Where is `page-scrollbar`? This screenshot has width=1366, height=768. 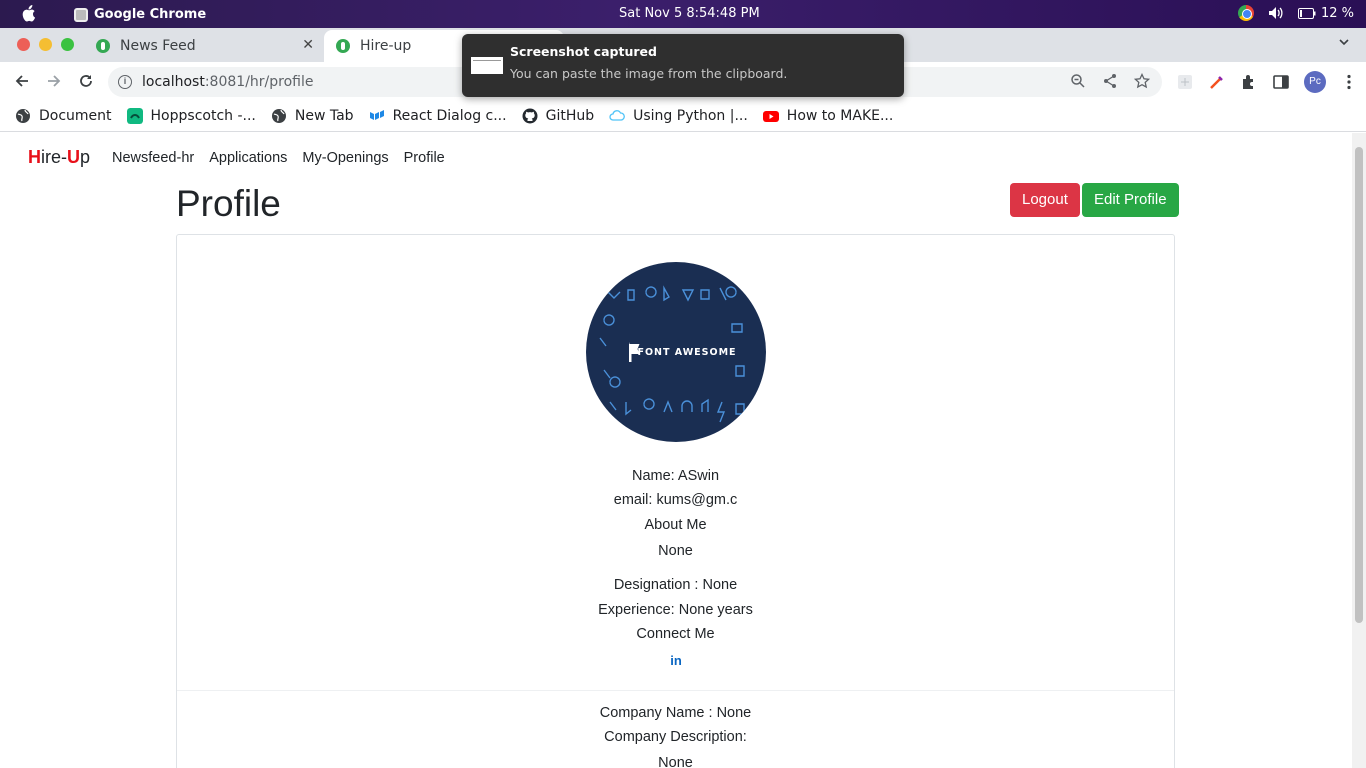 page-scrollbar is located at coordinates (1359, 450).